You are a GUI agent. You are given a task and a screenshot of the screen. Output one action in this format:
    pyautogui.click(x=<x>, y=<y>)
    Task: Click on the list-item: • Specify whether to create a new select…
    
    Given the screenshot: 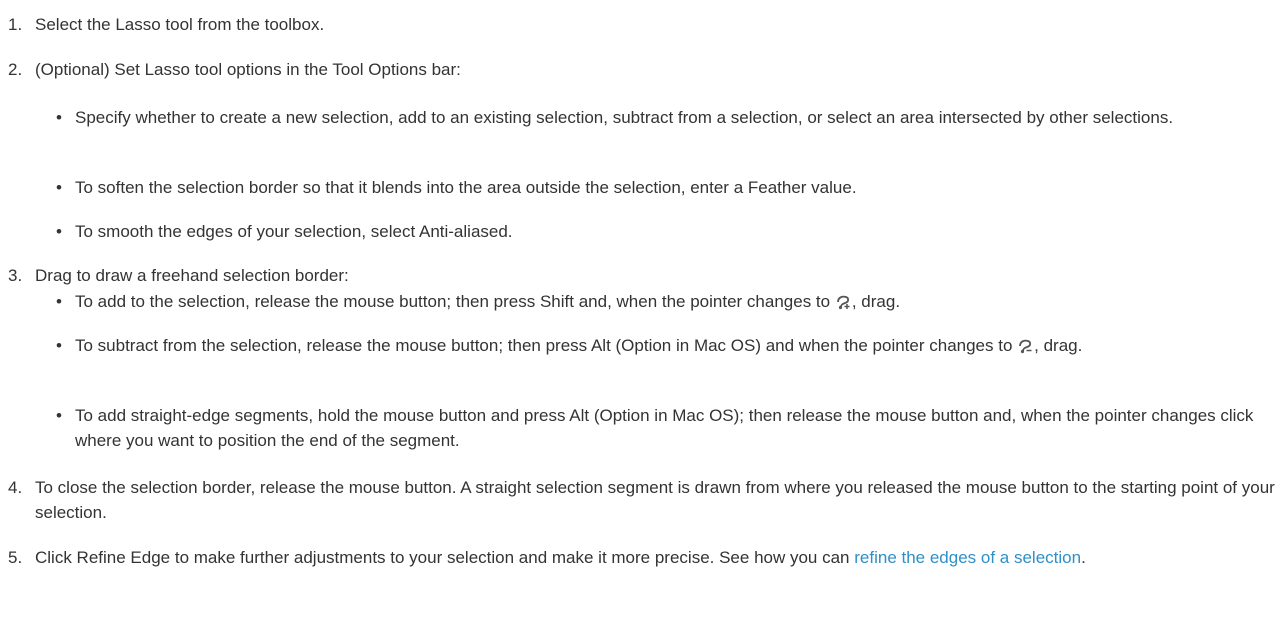 What is the action you would take?
    pyautogui.click(x=671, y=117)
    